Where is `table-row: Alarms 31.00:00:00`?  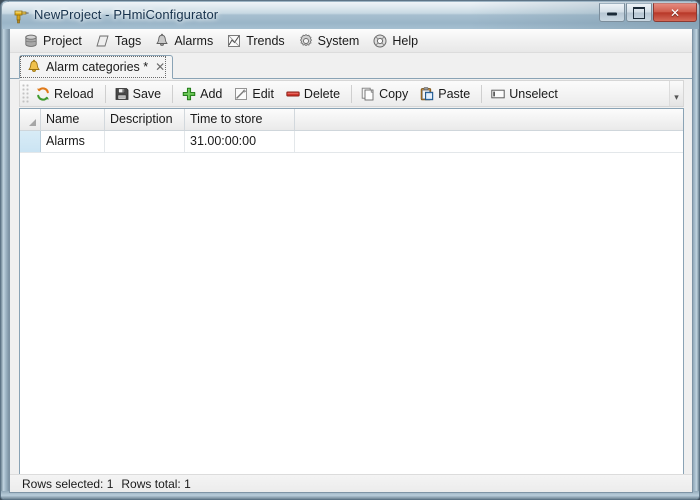 table-row: Alarms 31.00:00:00 is located at coordinates (351, 142).